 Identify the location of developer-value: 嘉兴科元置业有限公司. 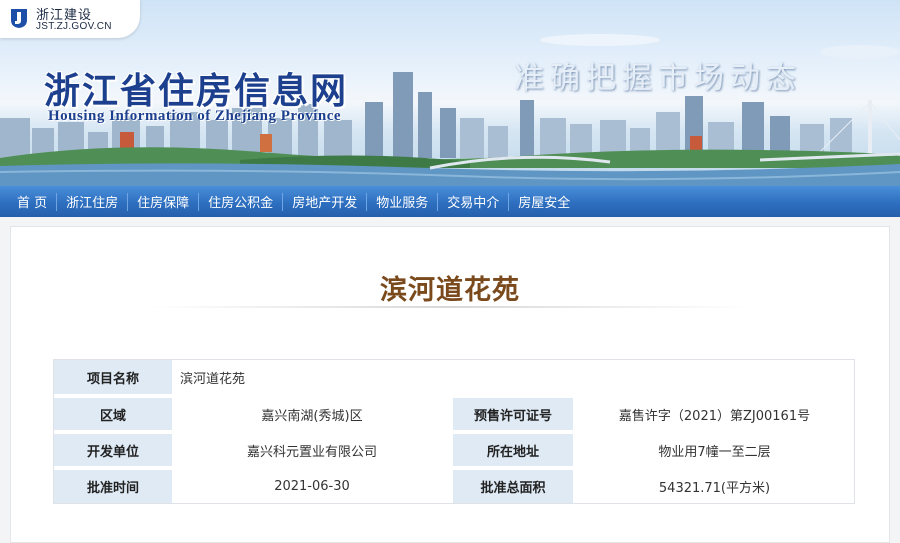
(311, 452).